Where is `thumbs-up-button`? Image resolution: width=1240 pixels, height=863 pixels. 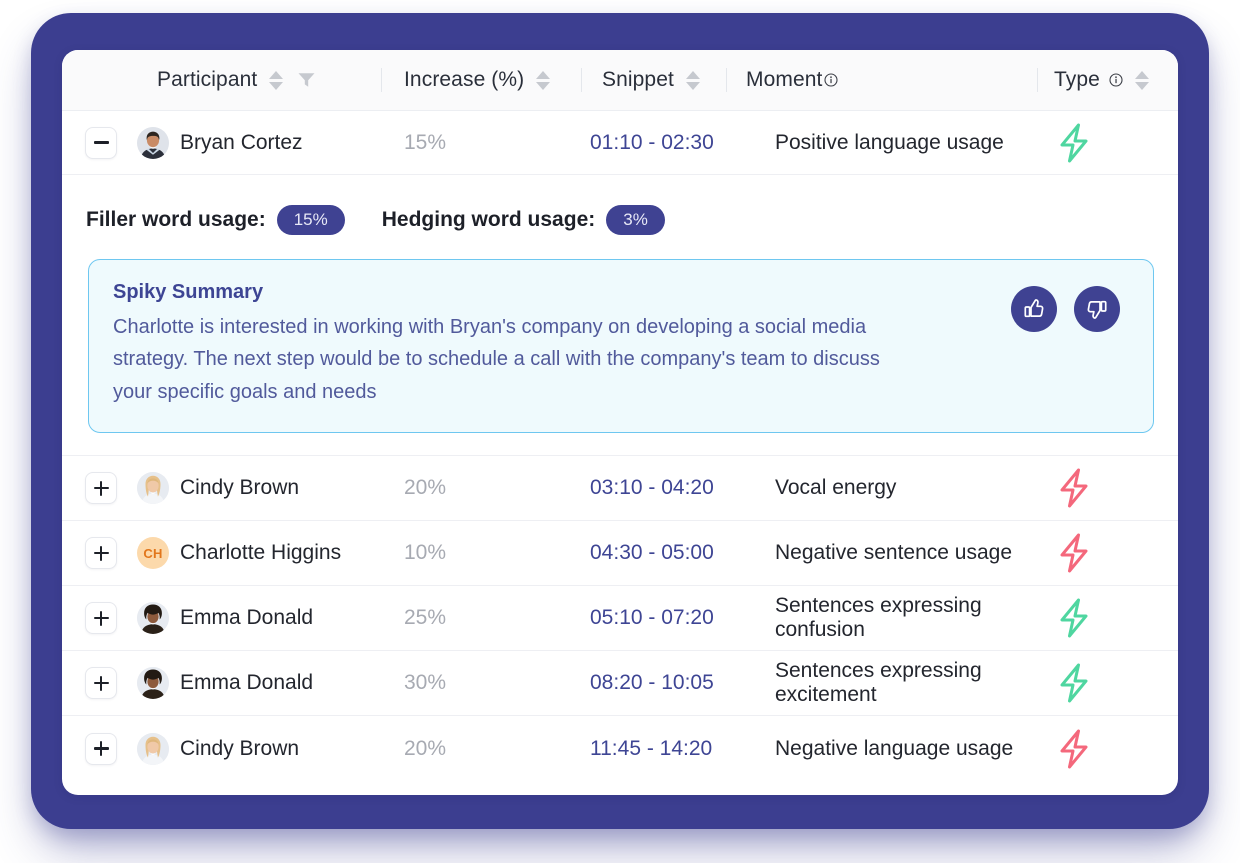 thumbs-up-button is located at coordinates (1034, 309).